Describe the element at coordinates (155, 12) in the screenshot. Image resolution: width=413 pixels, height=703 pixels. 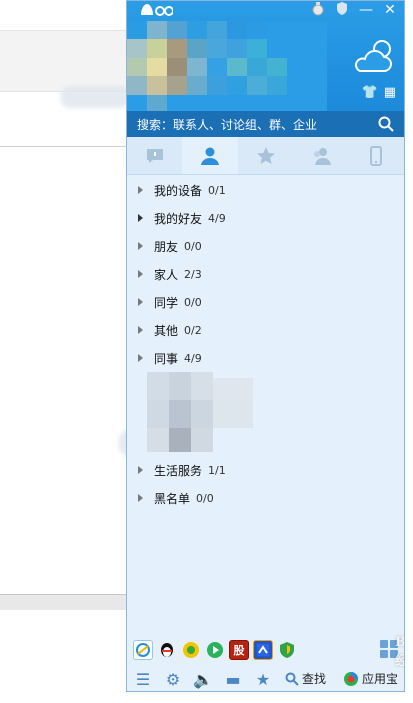
I see `qq-logo-icon` at that location.